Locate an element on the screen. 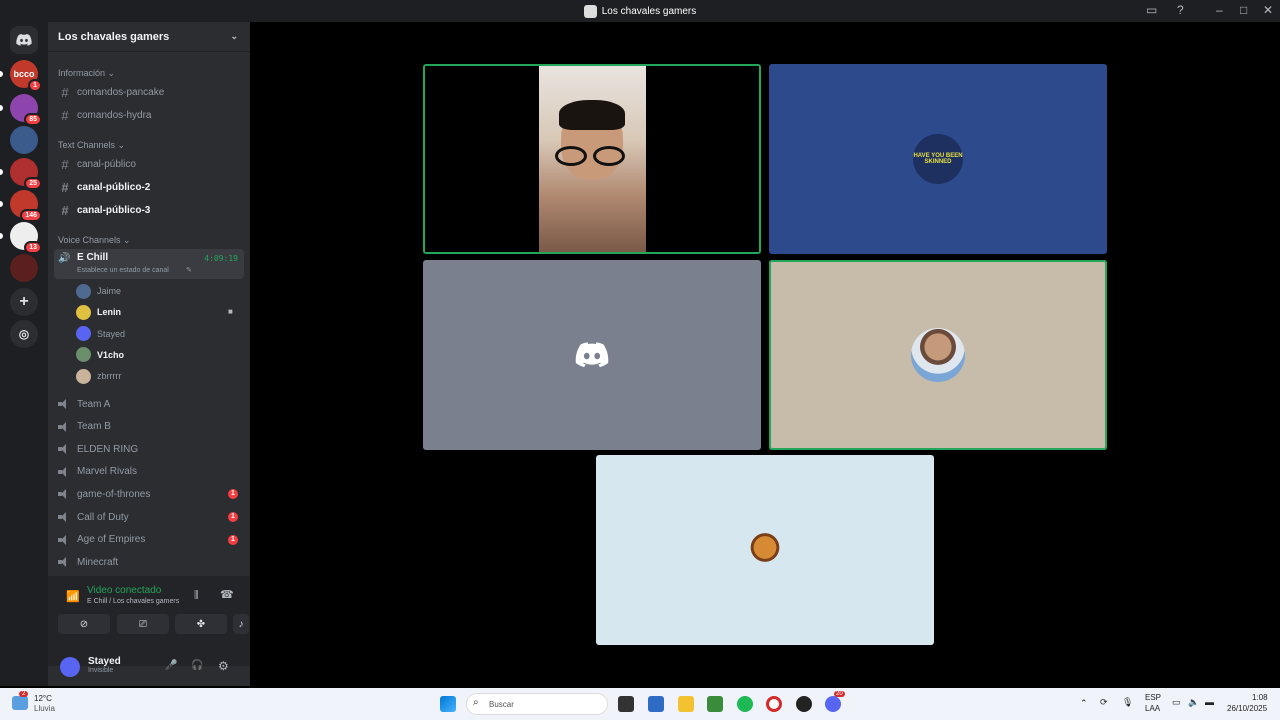  file-explorer-icon is located at coordinates (686, 704).